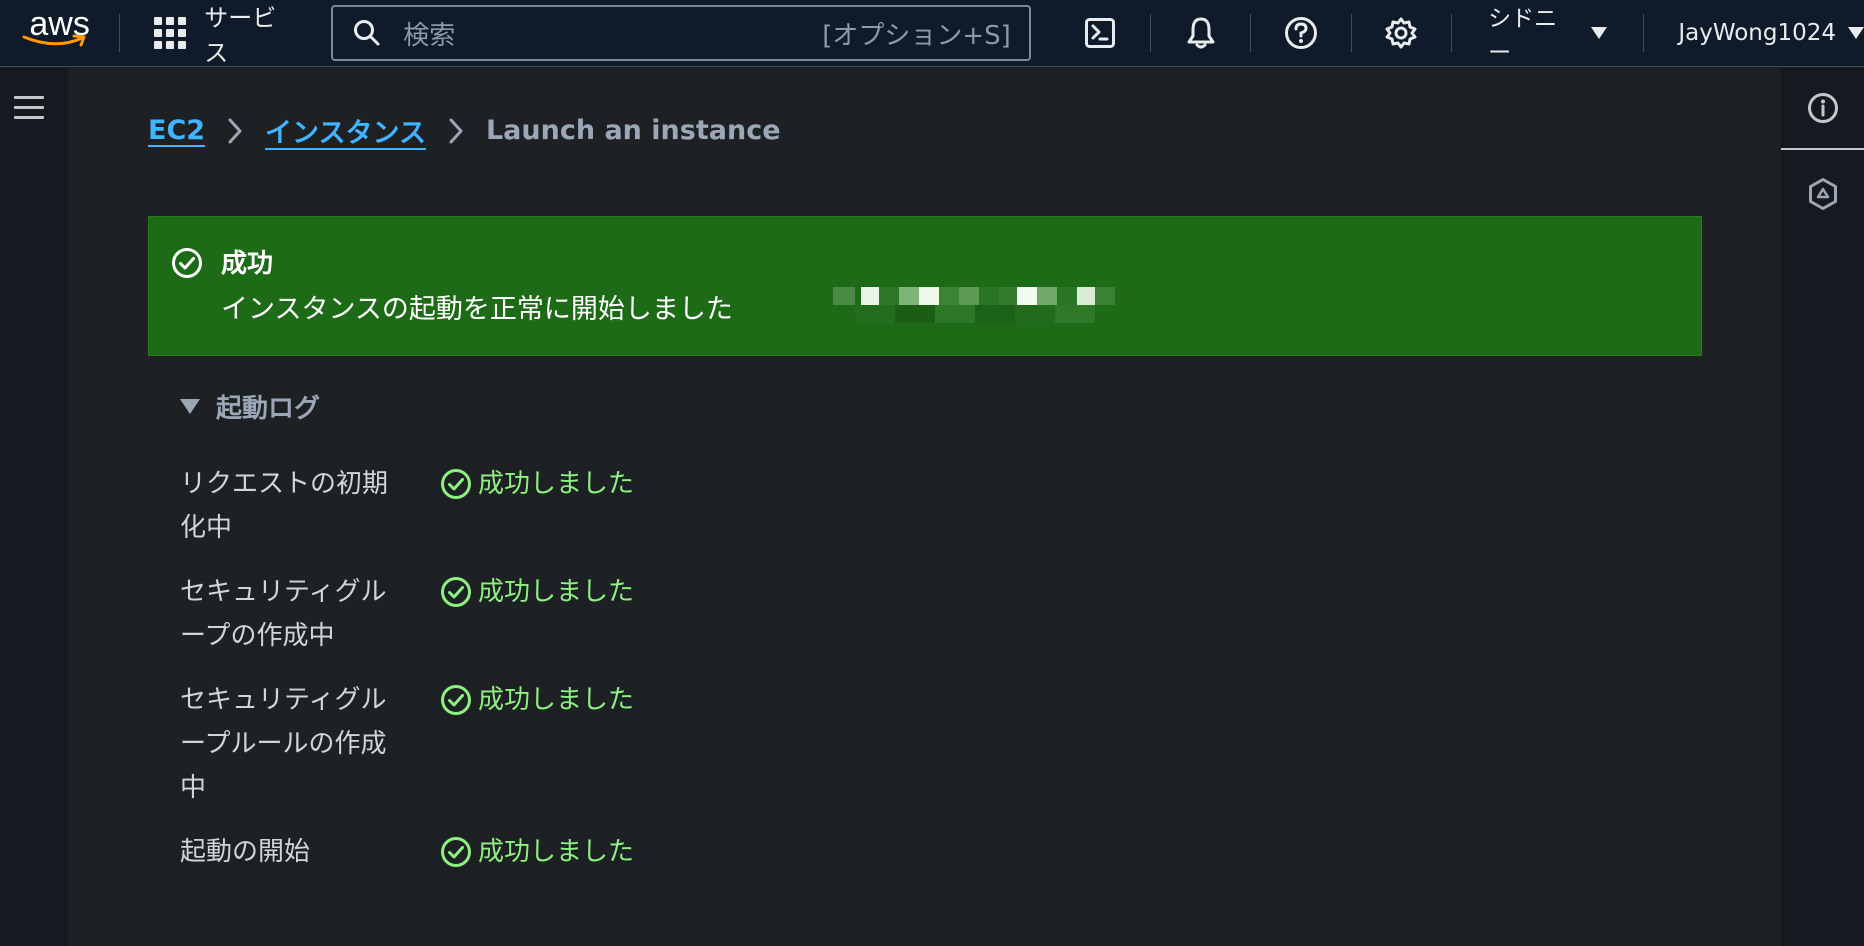  I want to click on user-menu: JayWong1024, so click(1754, 33).